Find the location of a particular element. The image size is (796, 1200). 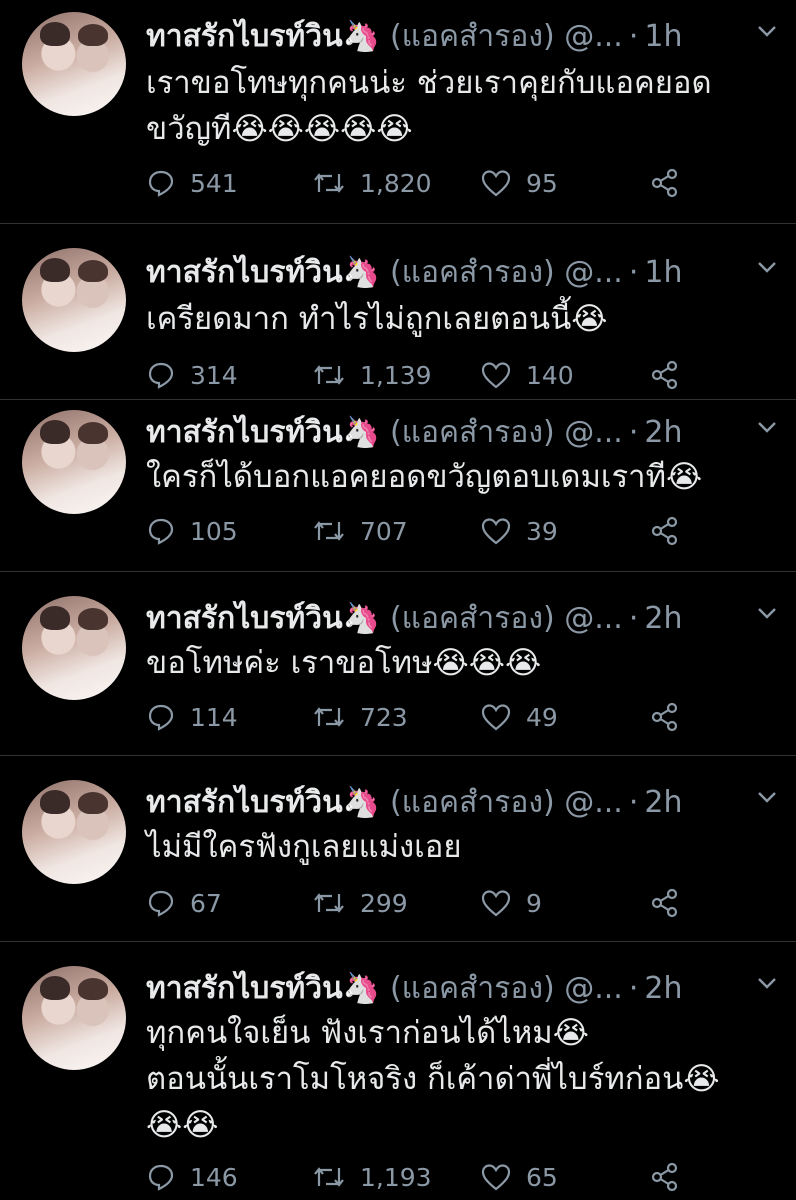

like-count: 65 is located at coordinates (542, 1177).